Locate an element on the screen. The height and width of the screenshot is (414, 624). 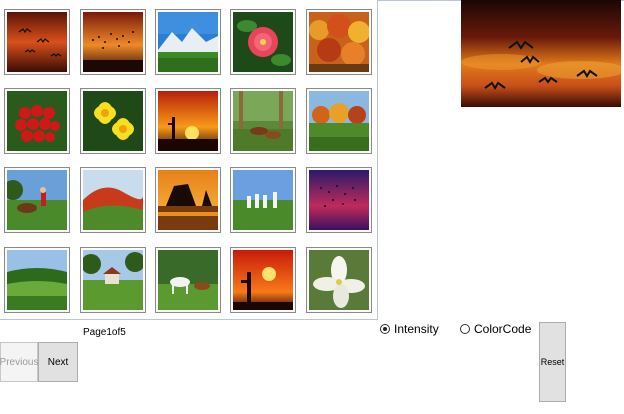
cactus-sun-image is located at coordinates (263, 280).